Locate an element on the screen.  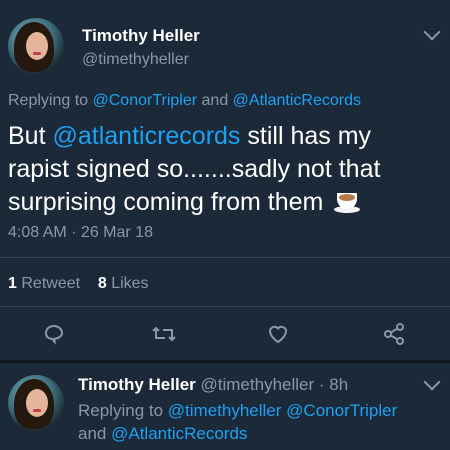
tweet-stats: 1 Retweet 8 Likes is located at coordinates (78, 284).